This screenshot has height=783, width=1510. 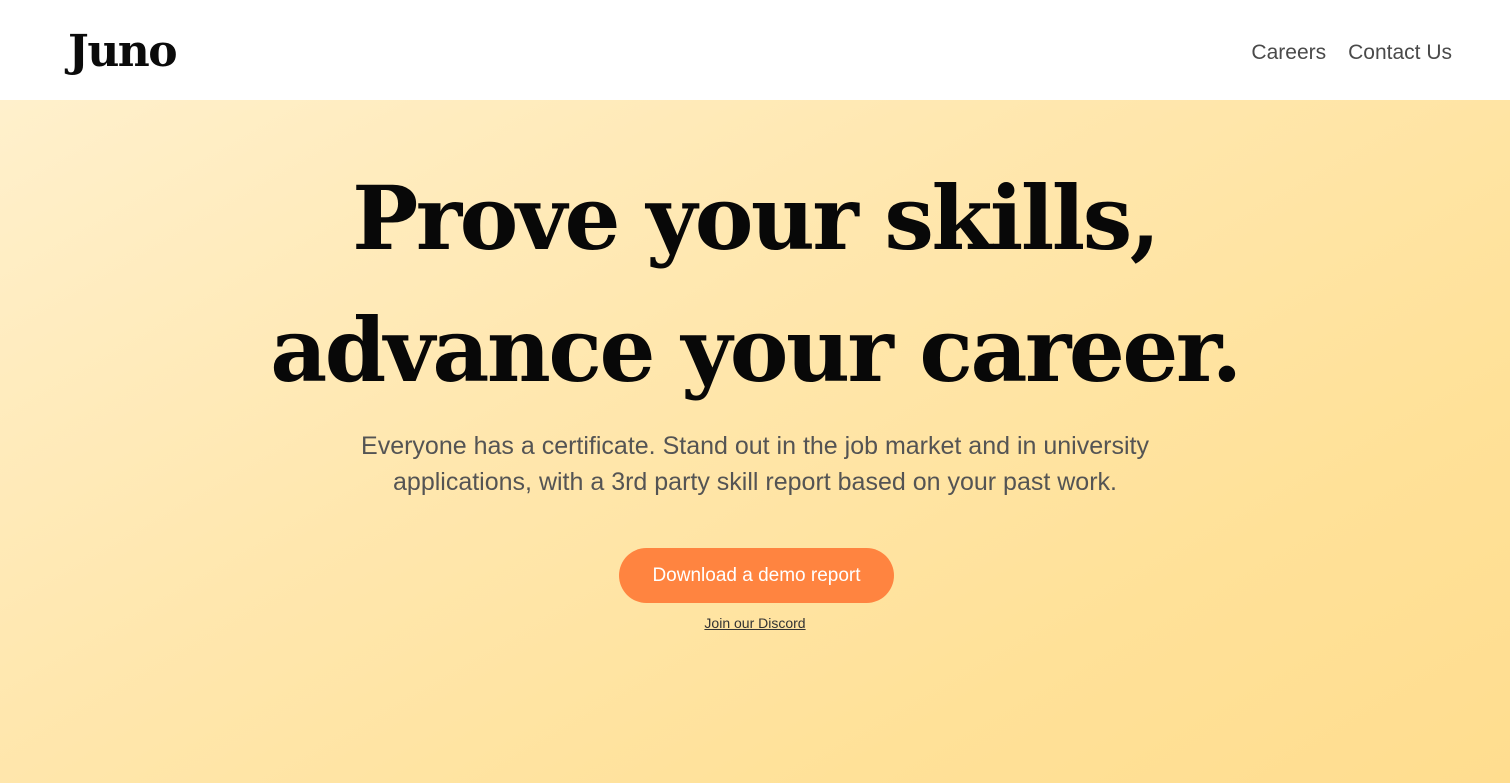 What do you see at coordinates (1288, 53) in the screenshot?
I see `nav-link-careers: Careers` at bounding box center [1288, 53].